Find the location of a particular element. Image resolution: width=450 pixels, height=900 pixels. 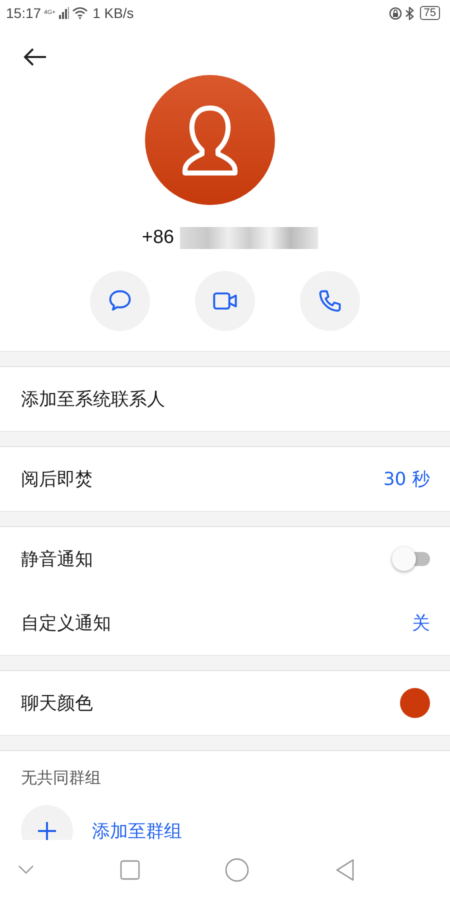

setting-label: 静音通知 is located at coordinates (57, 559).